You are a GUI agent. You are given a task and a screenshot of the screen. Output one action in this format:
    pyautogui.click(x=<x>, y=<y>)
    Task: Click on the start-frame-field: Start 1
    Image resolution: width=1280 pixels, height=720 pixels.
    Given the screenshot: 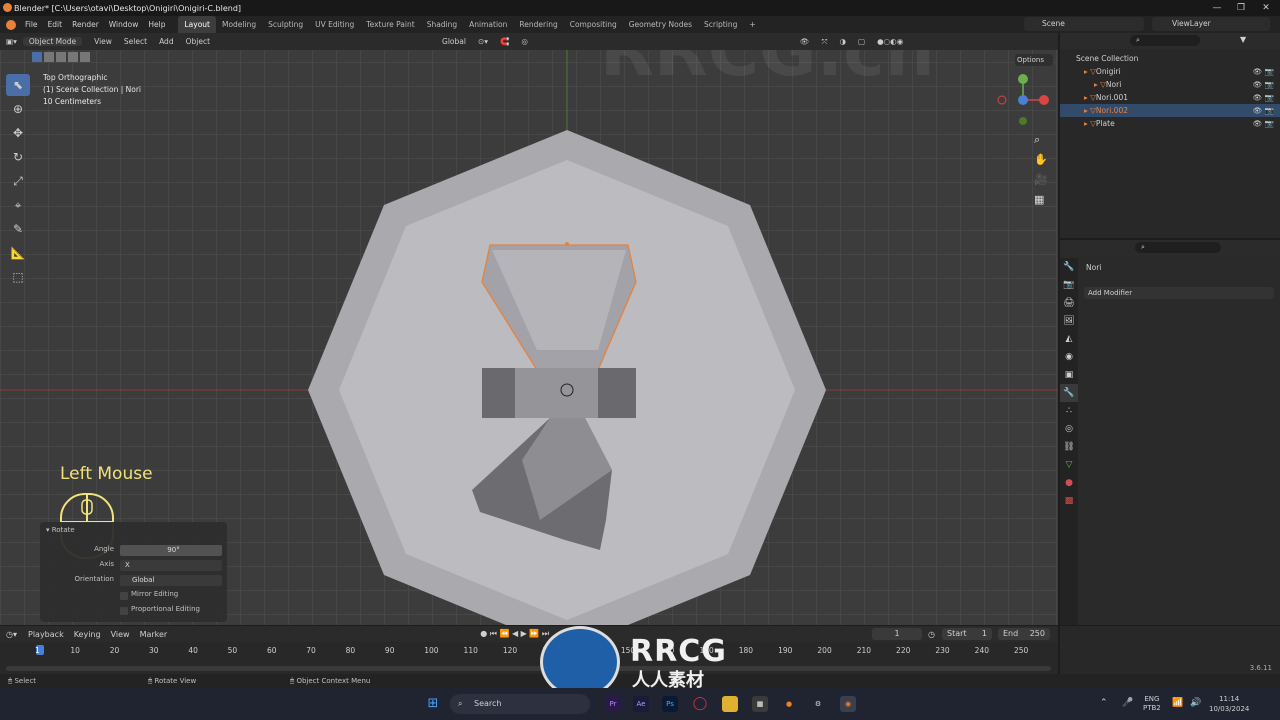 What is the action you would take?
    pyautogui.click(x=967, y=634)
    